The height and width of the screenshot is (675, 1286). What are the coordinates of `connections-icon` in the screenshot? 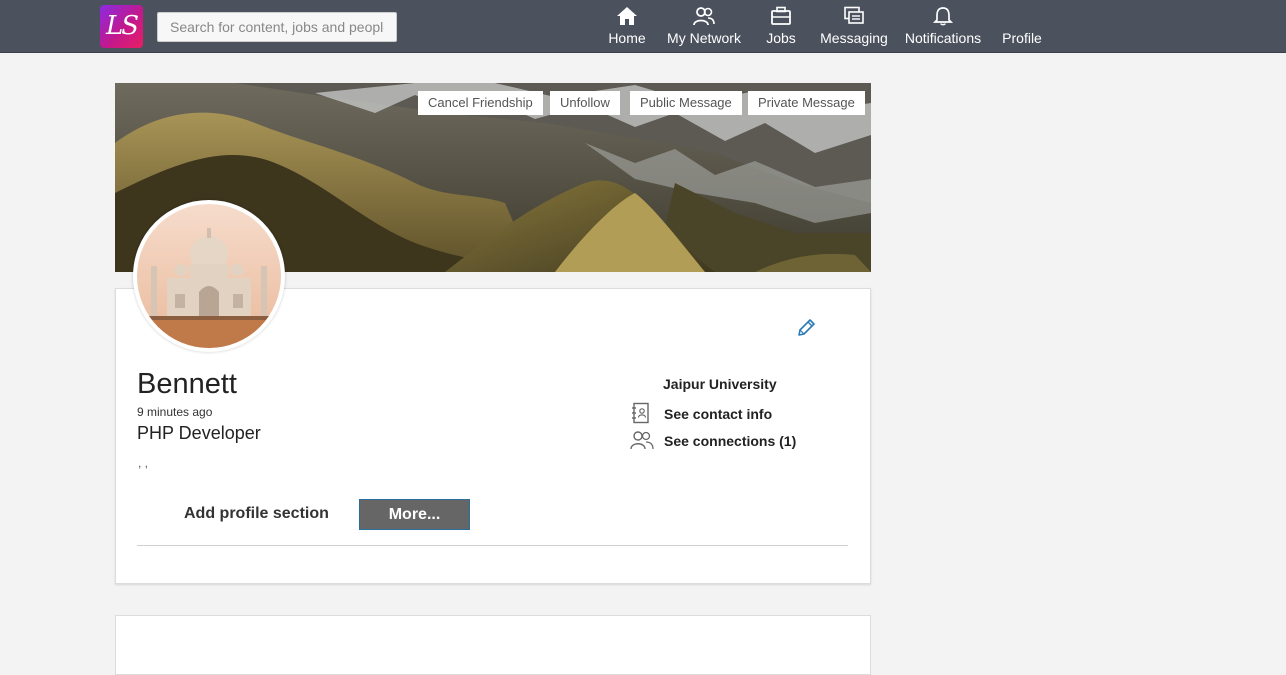 It's located at (642, 440).